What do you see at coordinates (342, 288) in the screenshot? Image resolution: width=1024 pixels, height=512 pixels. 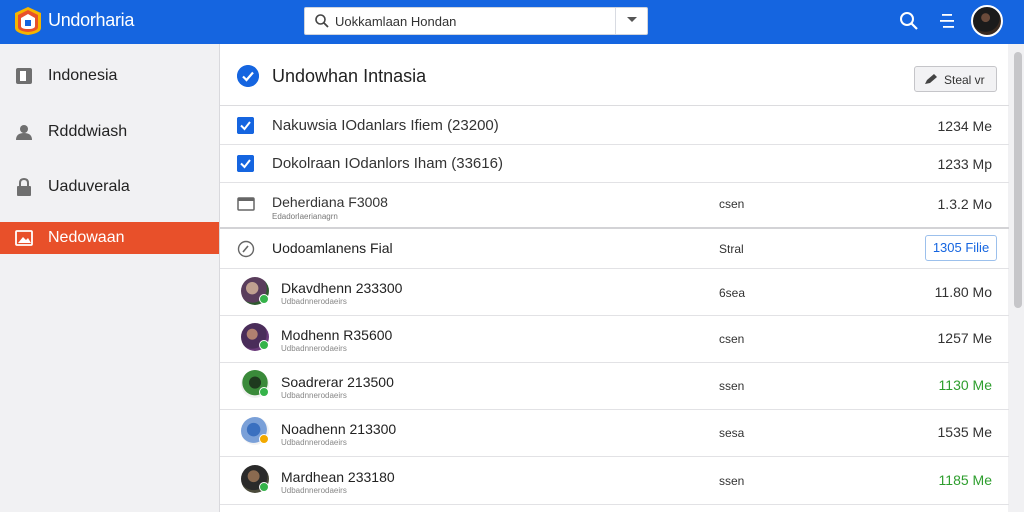 I see `person-name: Dkavdhenn 233300` at bounding box center [342, 288].